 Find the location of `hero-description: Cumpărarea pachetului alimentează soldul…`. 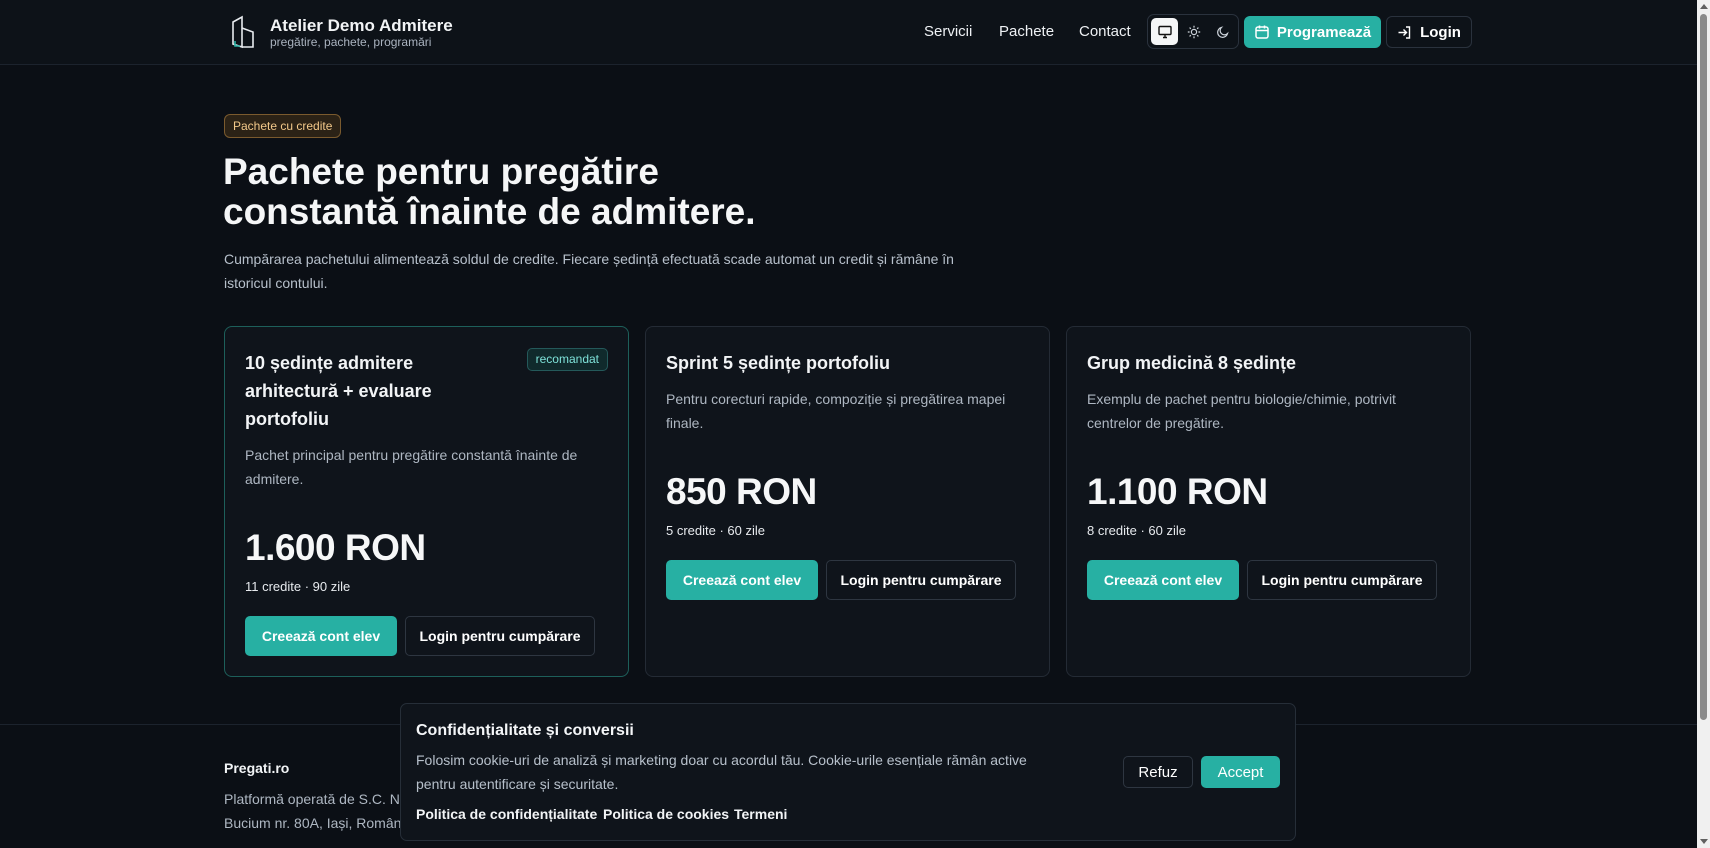

hero-description: Cumpărarea pachetului alimentează soldul… is located at coordinates (589, 271).